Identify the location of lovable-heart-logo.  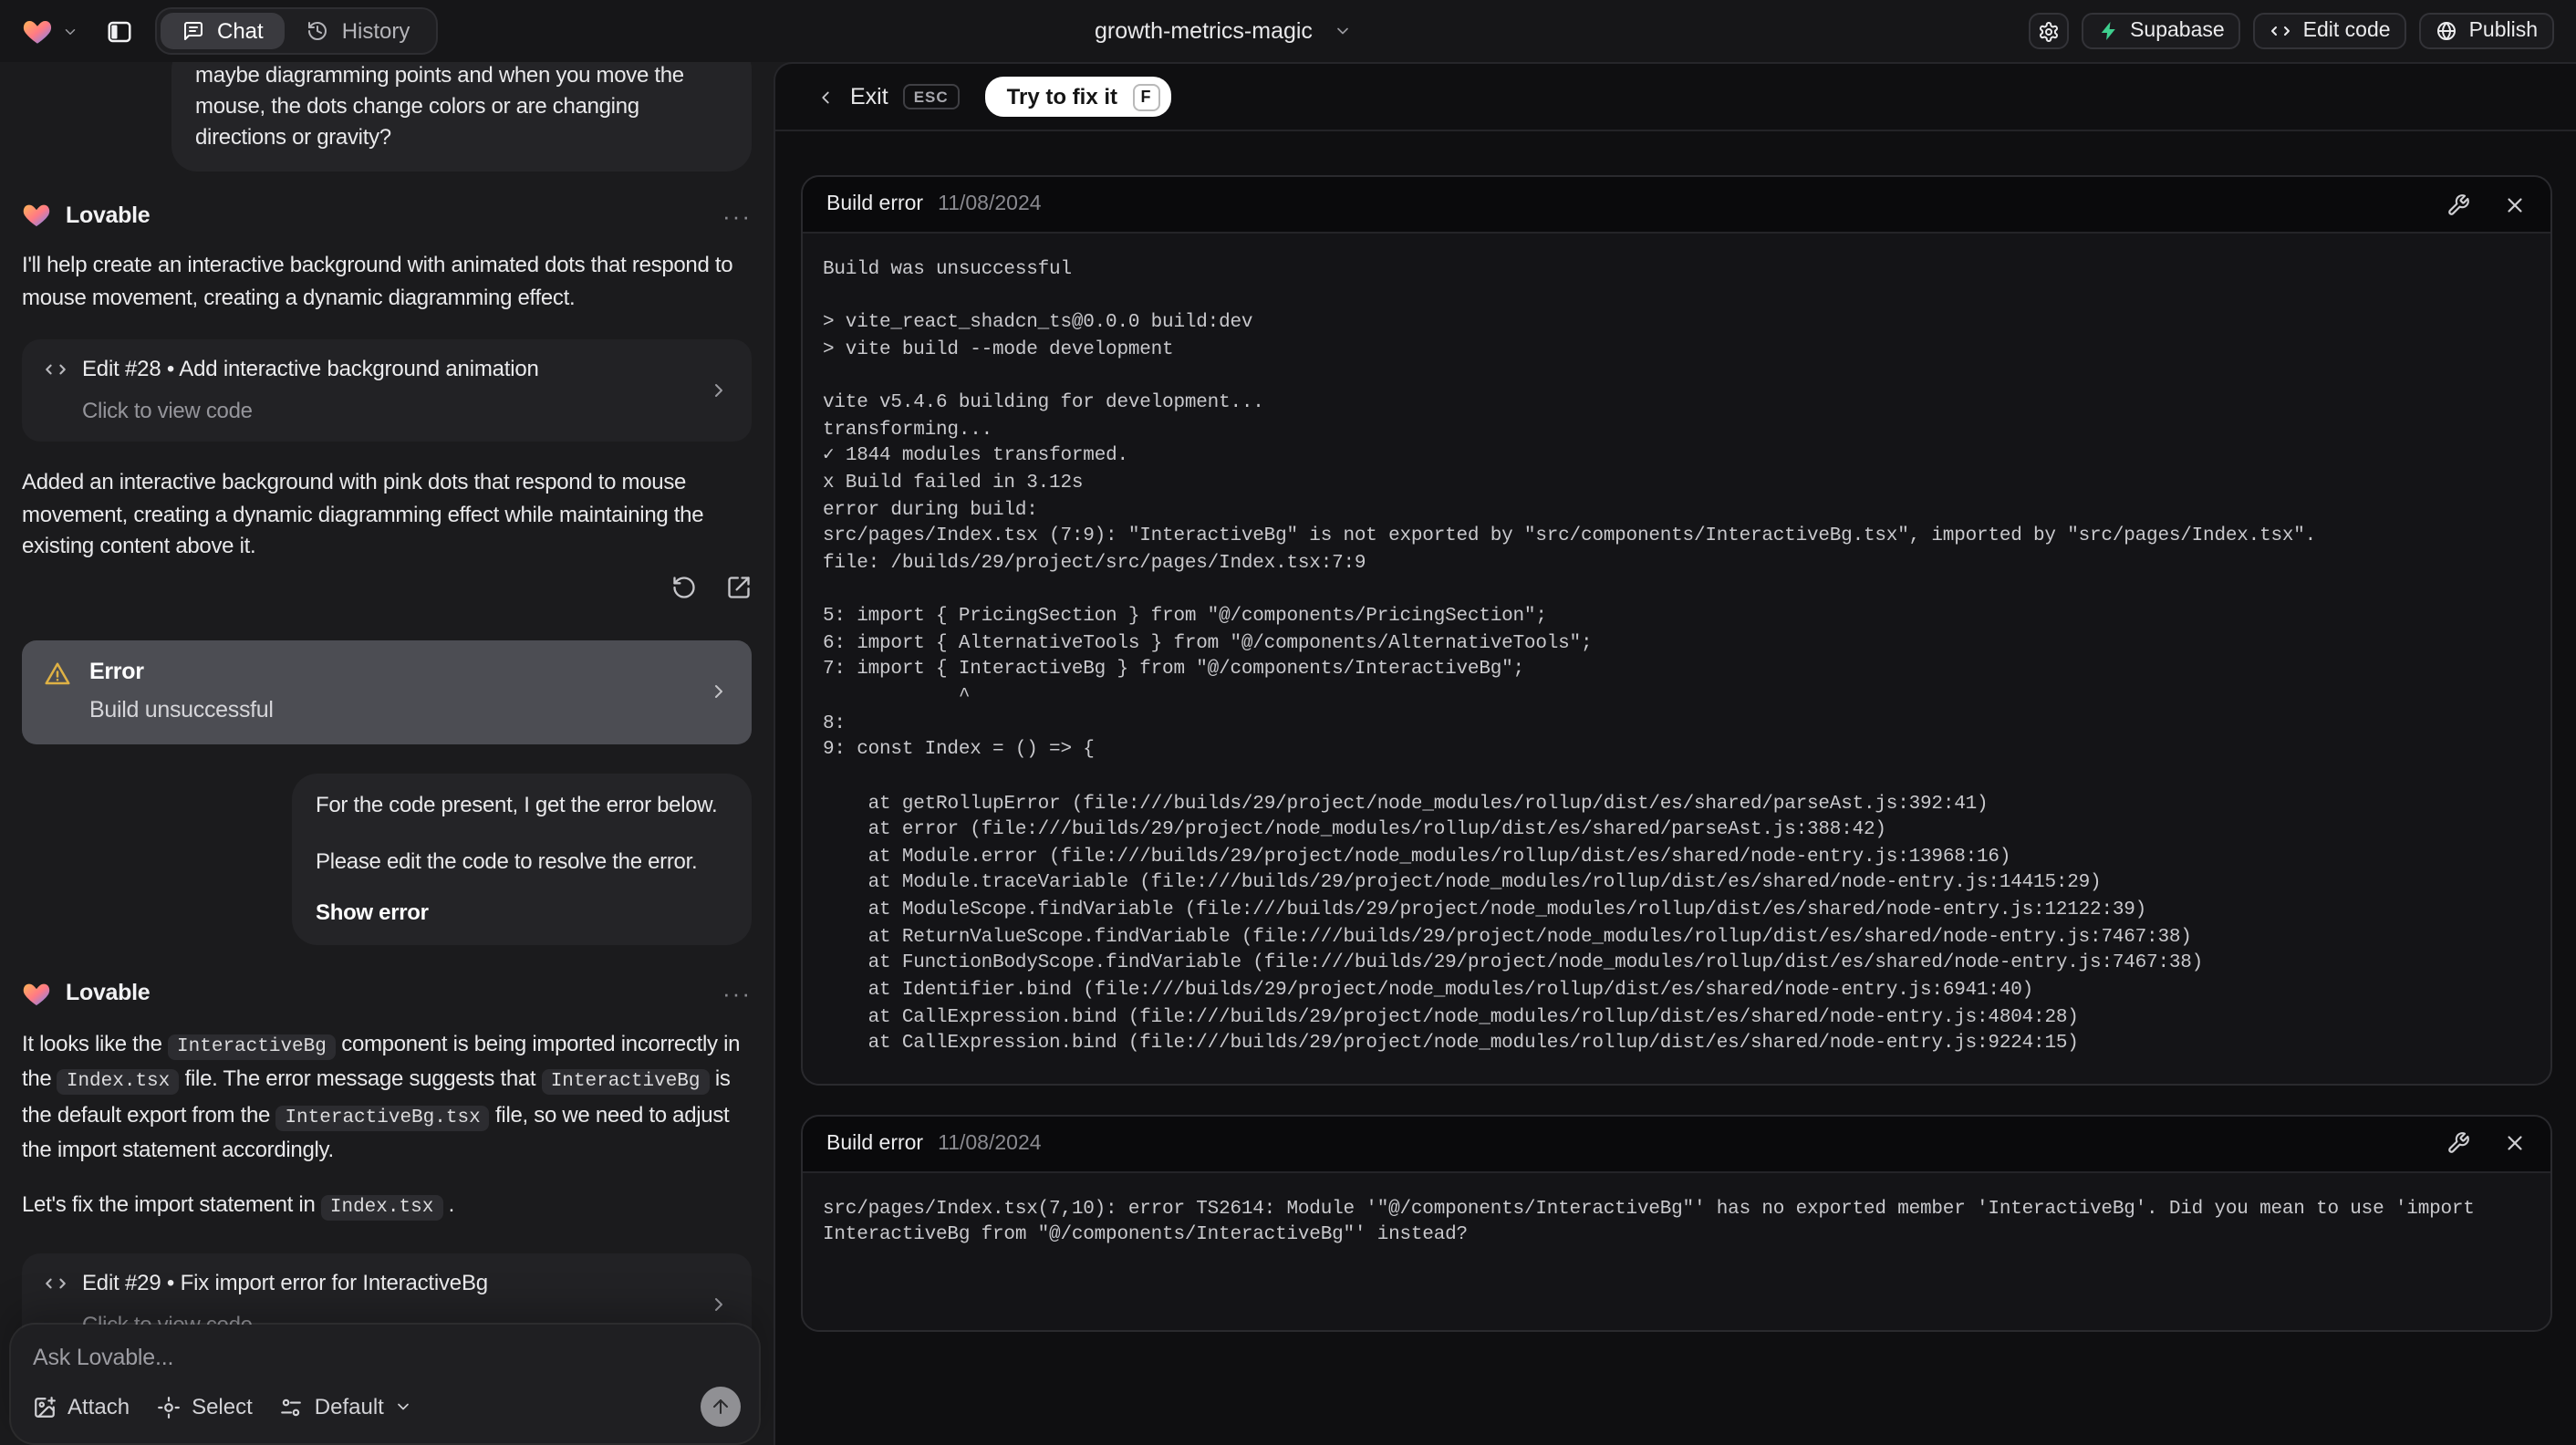
(37, 31).